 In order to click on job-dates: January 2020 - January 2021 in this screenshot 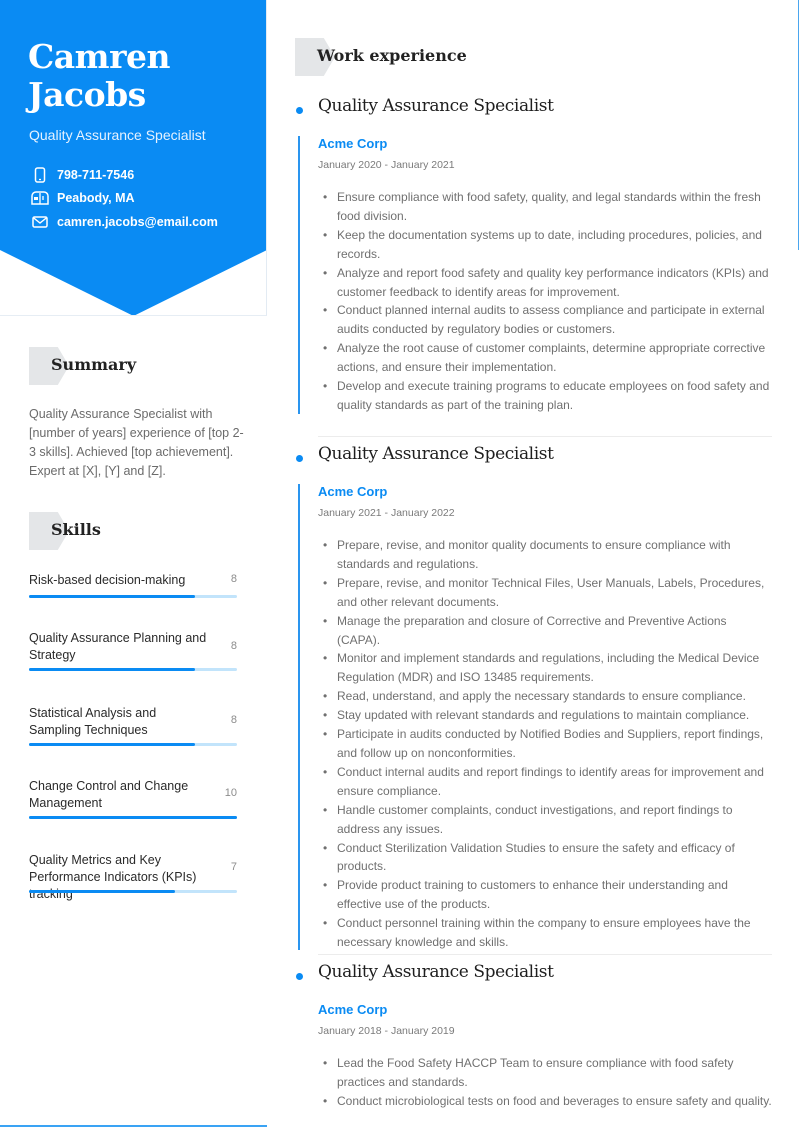, I will do `click(386, 165)`.